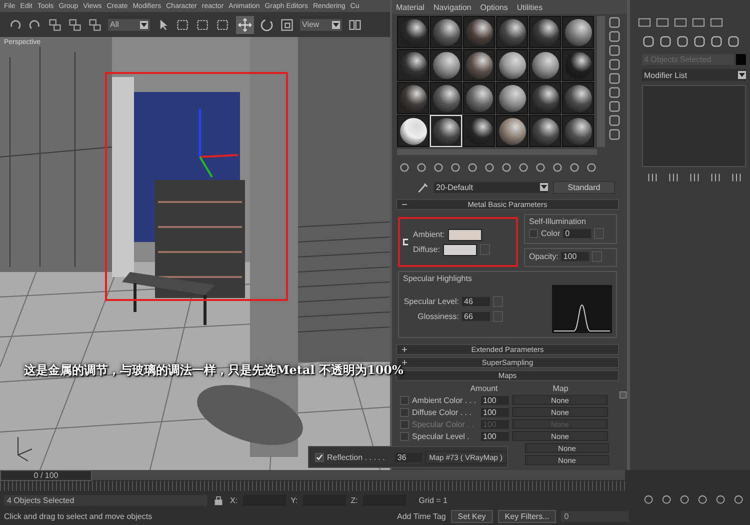 This screenshot has width=750, height=525. I want to click on map-channel-label: Diffuse Color . . ., so click(442, 412).